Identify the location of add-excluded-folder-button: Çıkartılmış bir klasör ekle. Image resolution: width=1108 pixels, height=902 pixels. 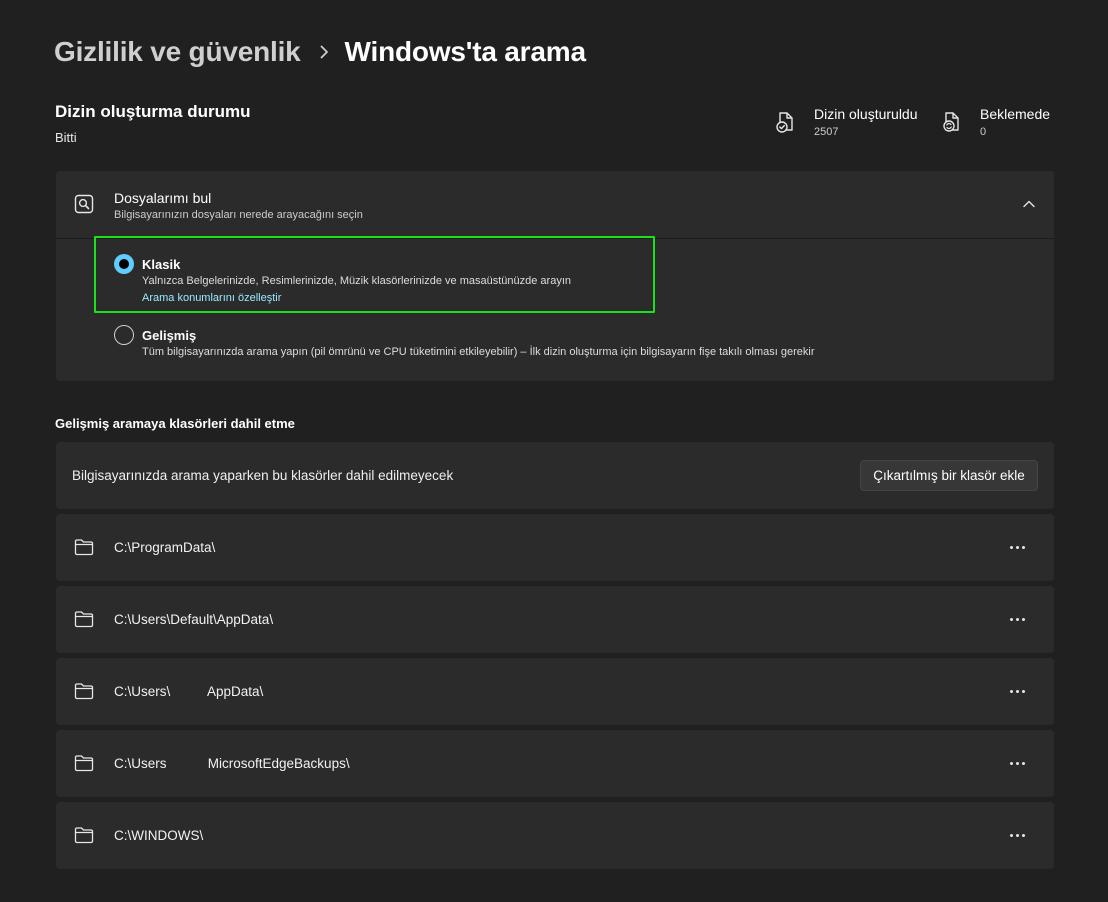
(949, 475).